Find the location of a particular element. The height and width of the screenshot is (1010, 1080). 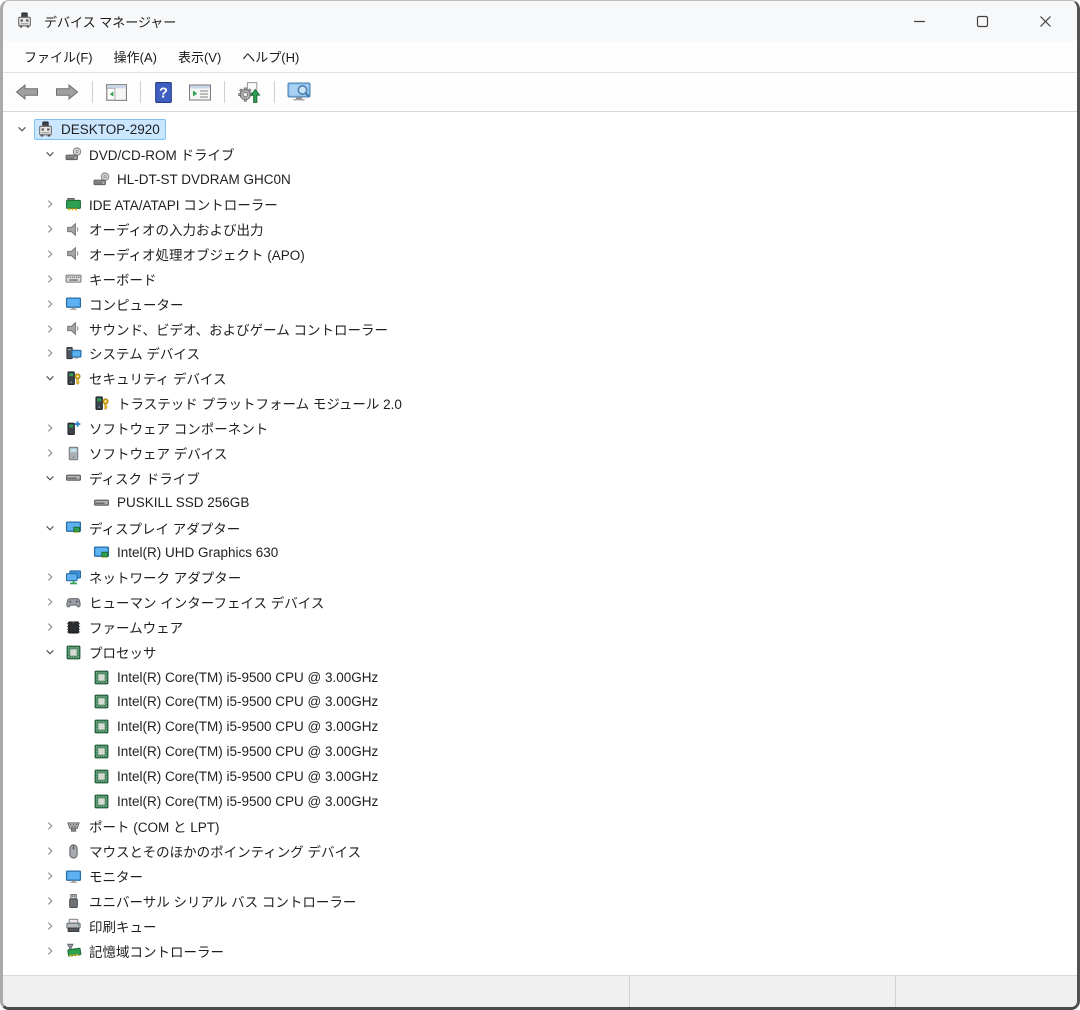

console-tree-icon is located at coordinates (116, 92).